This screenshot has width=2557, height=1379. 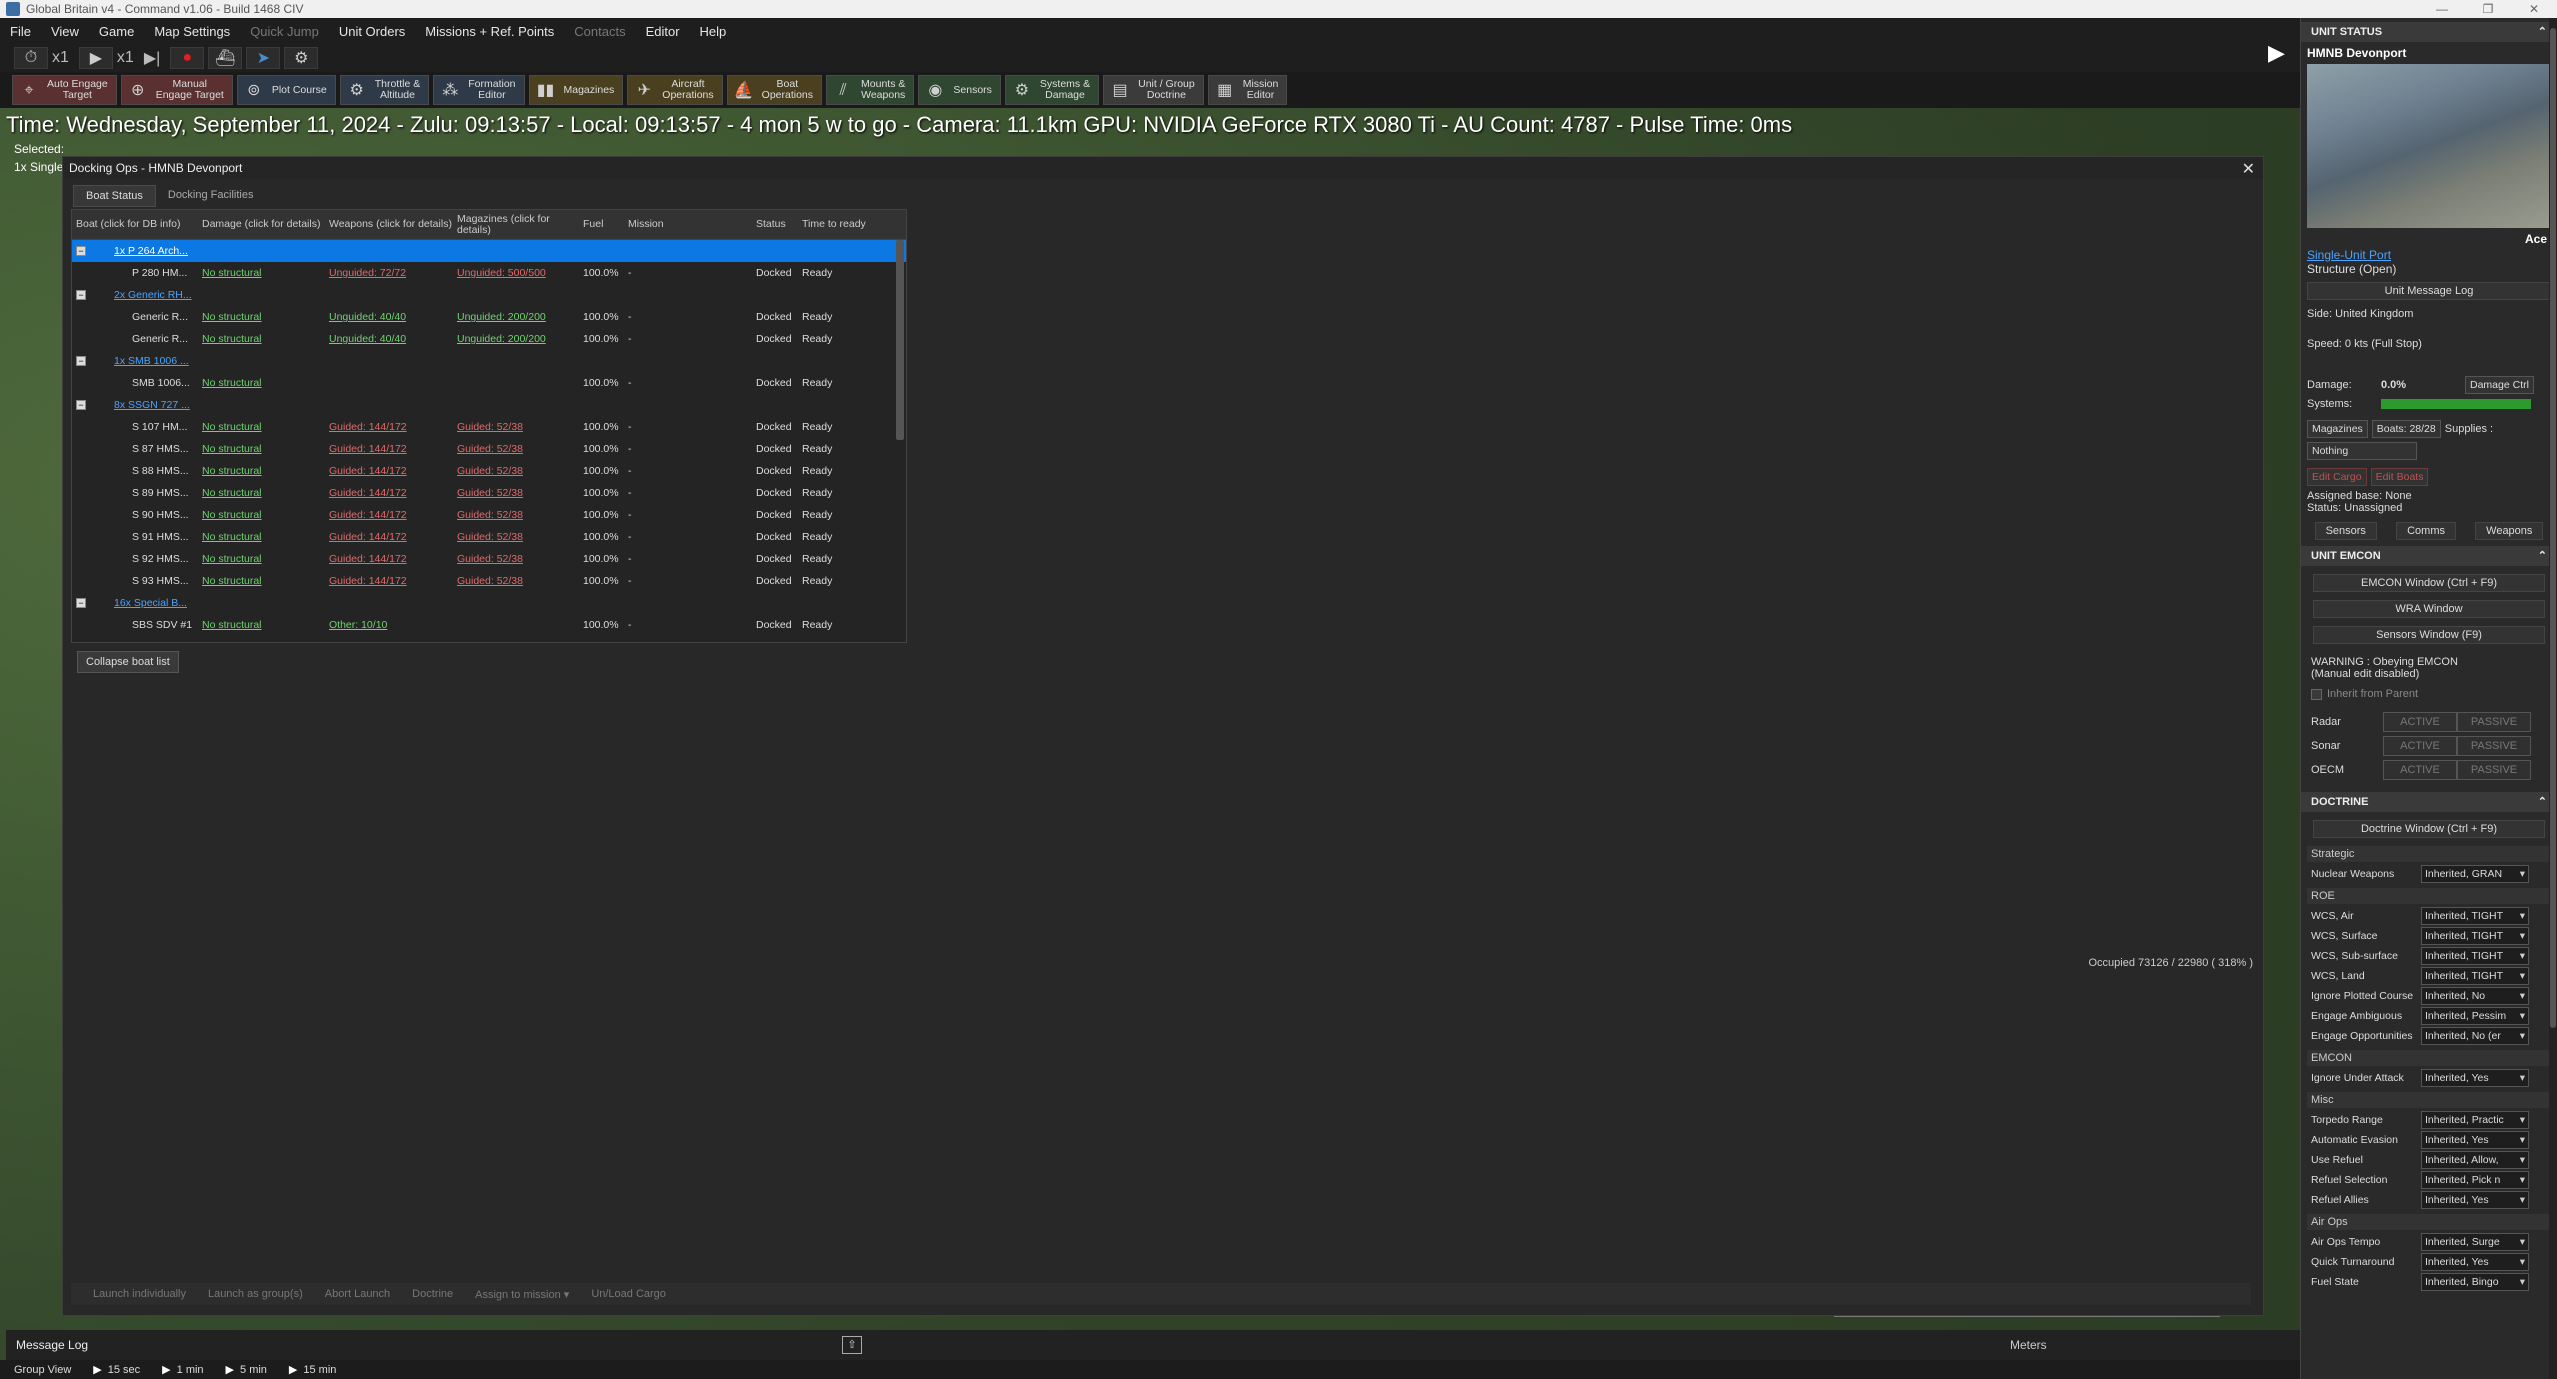 What do you see at coordinates (211, 196) in the screenshot?
I see `tab-docking-facilities: Docking Facilities` at bounding box center [211, 196].